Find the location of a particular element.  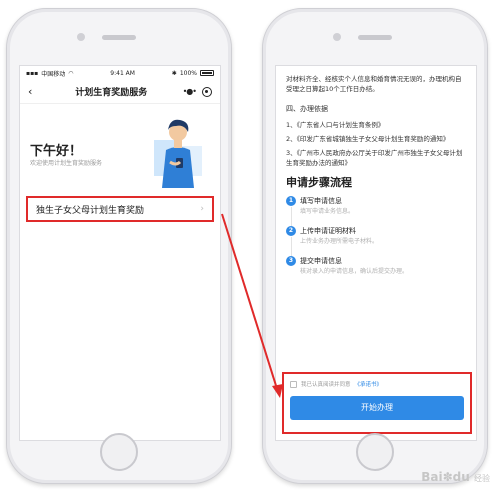

step-item: 2 上传申请证明材料 上传业务办理所需电子材料。 is located at coordinates (376, 243).